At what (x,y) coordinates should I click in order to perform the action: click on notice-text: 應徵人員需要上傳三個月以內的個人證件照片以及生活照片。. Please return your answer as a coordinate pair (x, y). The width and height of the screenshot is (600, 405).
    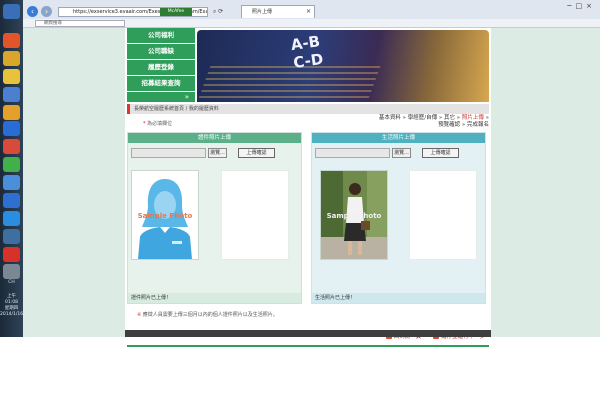
    Looking at the image, I should click on (210, 315).